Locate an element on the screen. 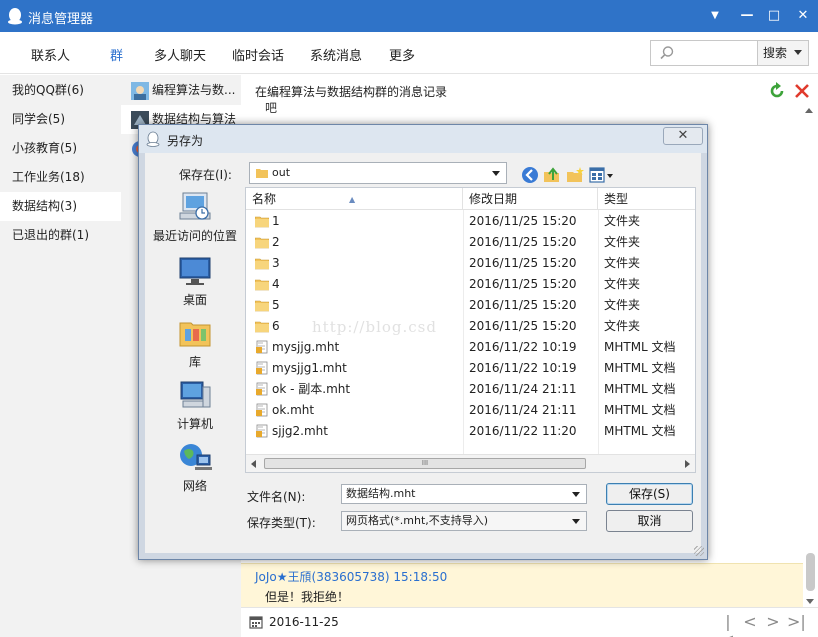 This screenshot has height=637, width=818. highlighted-message: JoJo★王頎(383605738) 15:18:50 但是！我拒绝！ is located at coordinates (522, 586).